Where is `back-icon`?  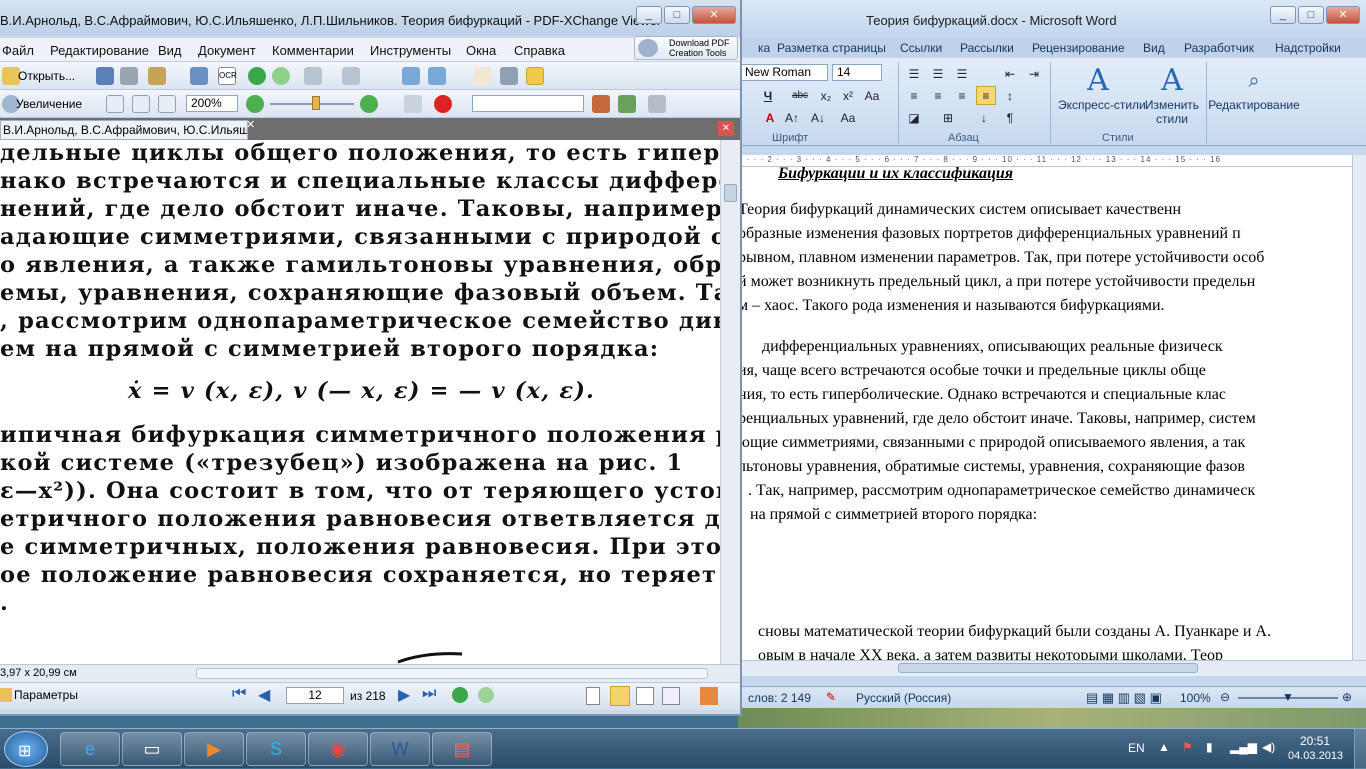 back-icon is located at coordinates (257, 76).